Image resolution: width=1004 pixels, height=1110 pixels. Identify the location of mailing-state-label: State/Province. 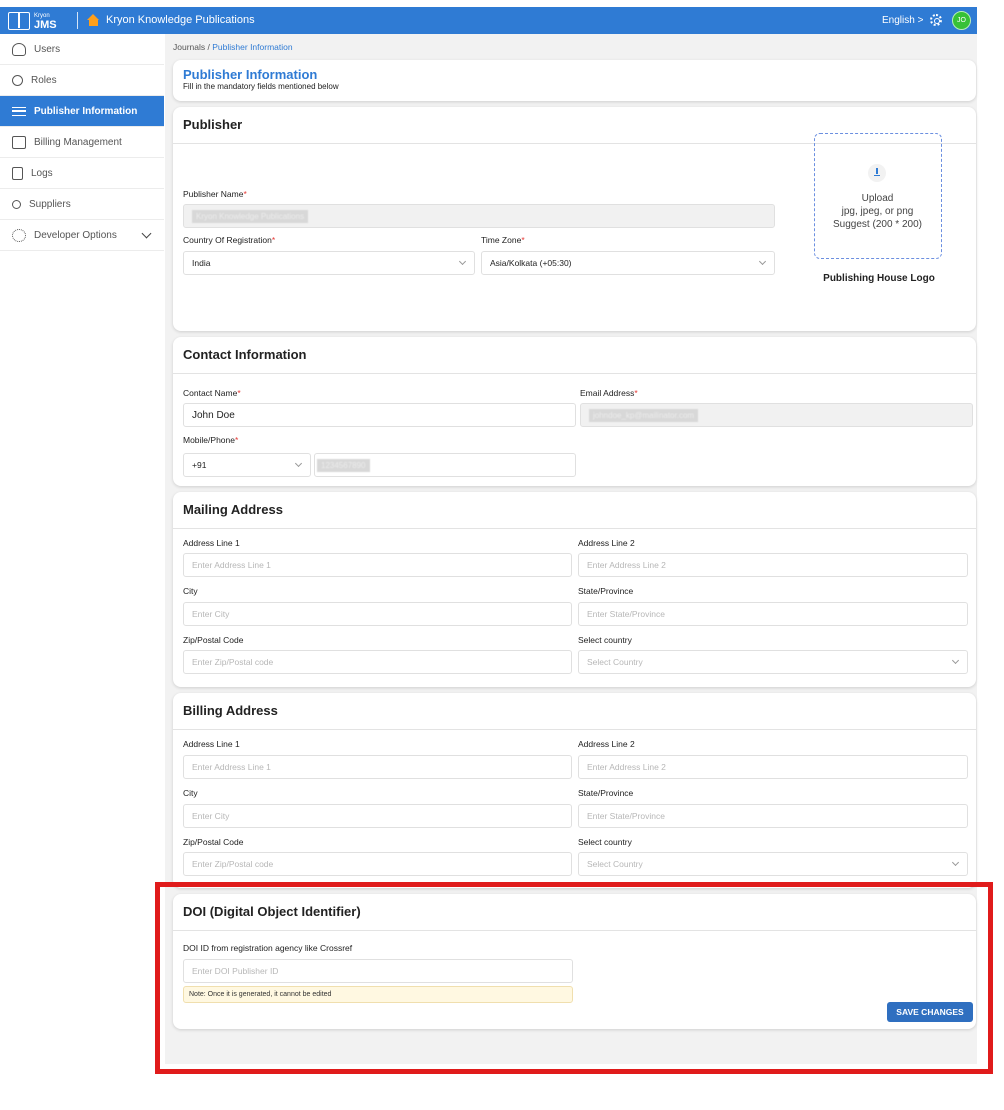
(606, 591).